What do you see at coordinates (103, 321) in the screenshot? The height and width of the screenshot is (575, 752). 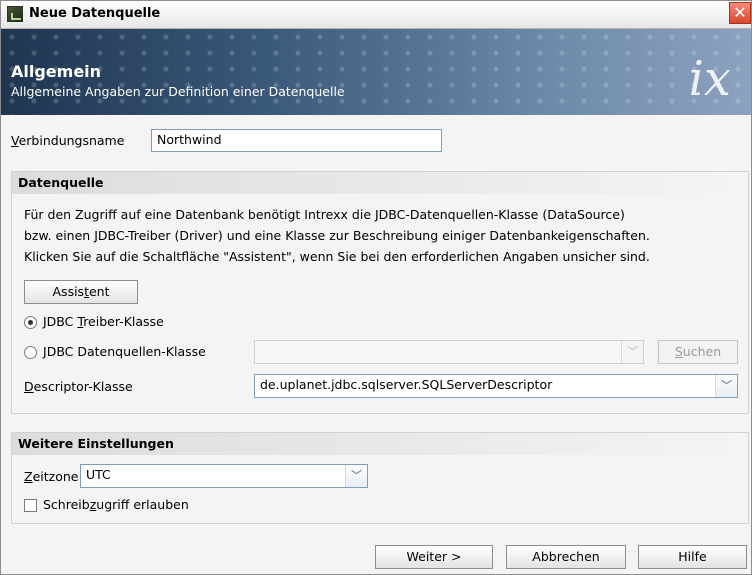 I see `driver-class-label: JDBC Treiber-Klasse` at bounding box center [103, 321].